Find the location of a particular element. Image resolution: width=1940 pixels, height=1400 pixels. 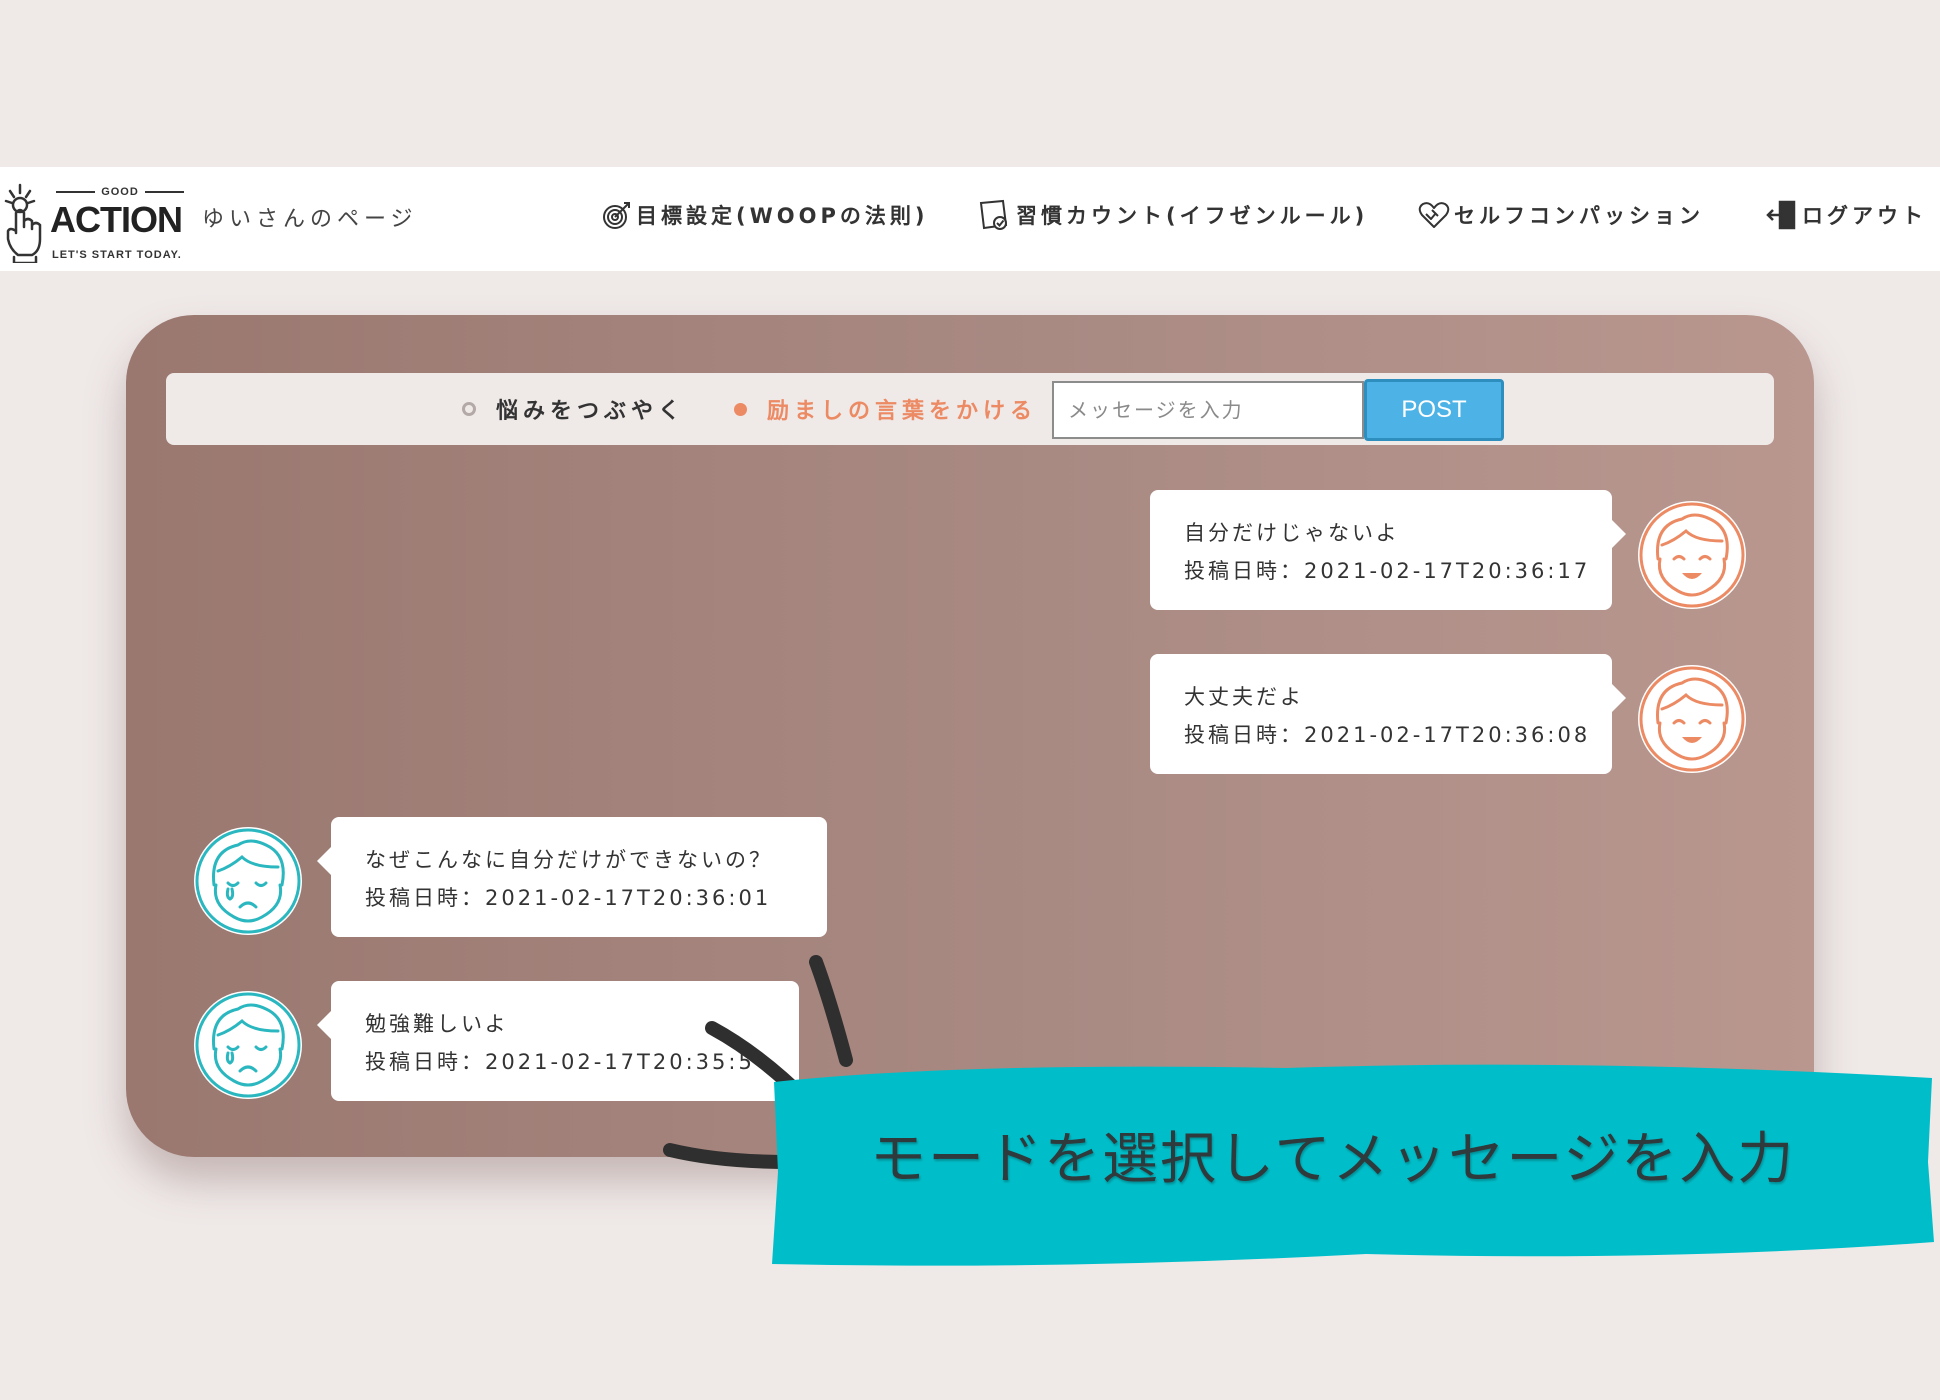

target-icon is located at coordinates (616, 215).